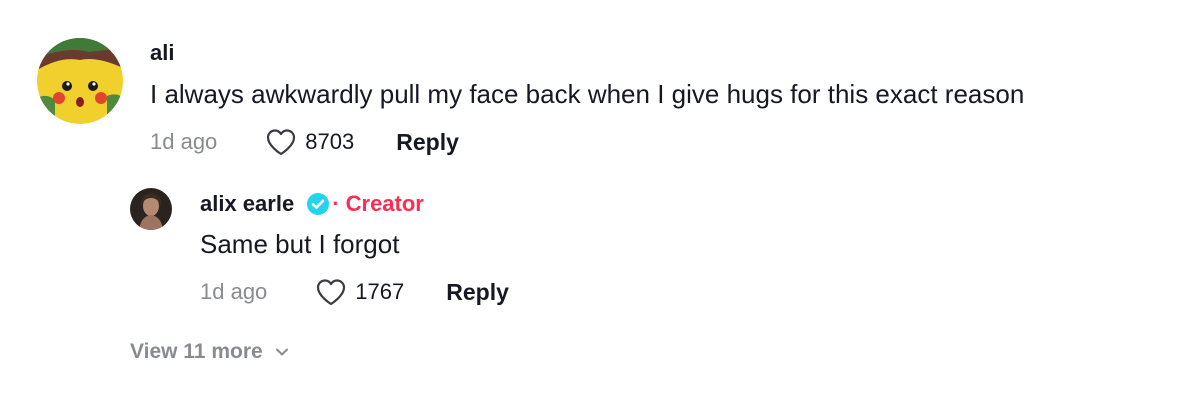 The image size is (1200, 400). I want to click on reply-button: Reply, so click(427, 142).